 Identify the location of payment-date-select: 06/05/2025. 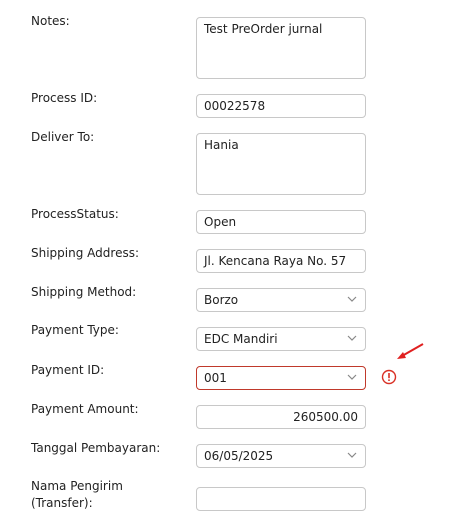
(281, 456).